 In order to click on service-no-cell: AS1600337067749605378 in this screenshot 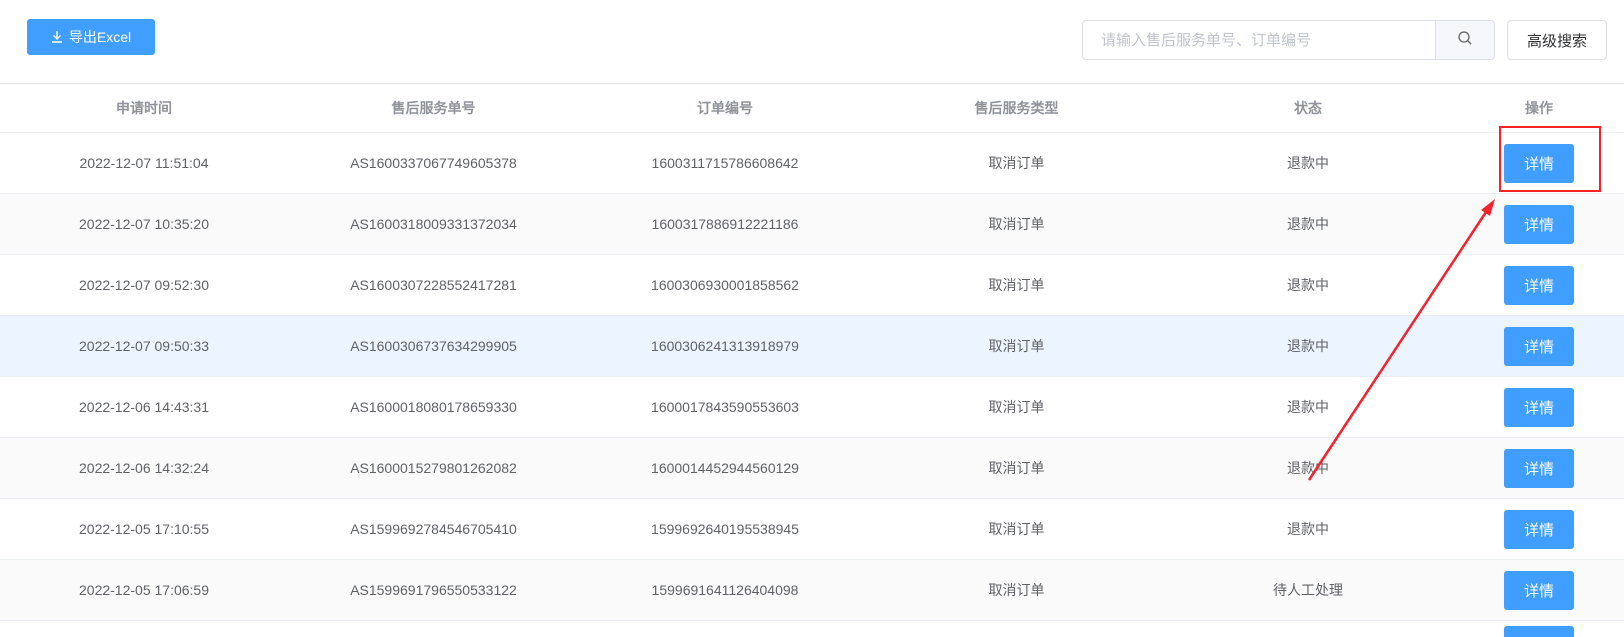, I will do `click(433, 163)`.